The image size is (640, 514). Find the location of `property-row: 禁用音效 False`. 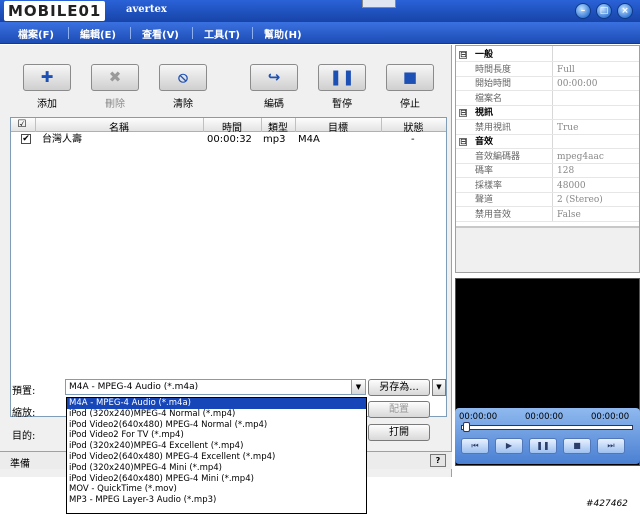

property-row: 禁用音效 False is located at coordinates (547, 215).